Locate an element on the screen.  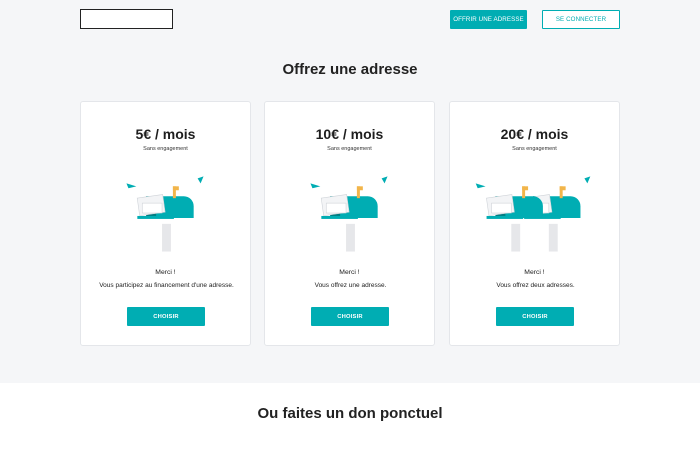
login-button: SE CONNECTER is located at coordinates (581, 19).